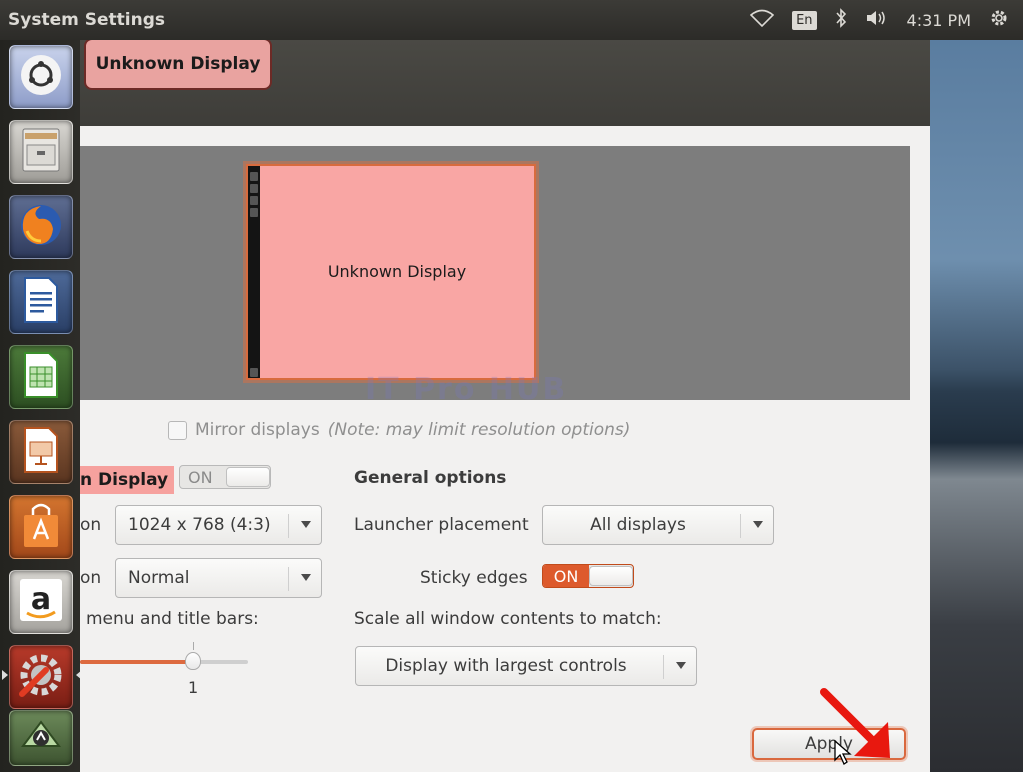 This screenshot has width=1023, height=772. I want to click on sticky-edges-toggle: ON, so click(588, 576).